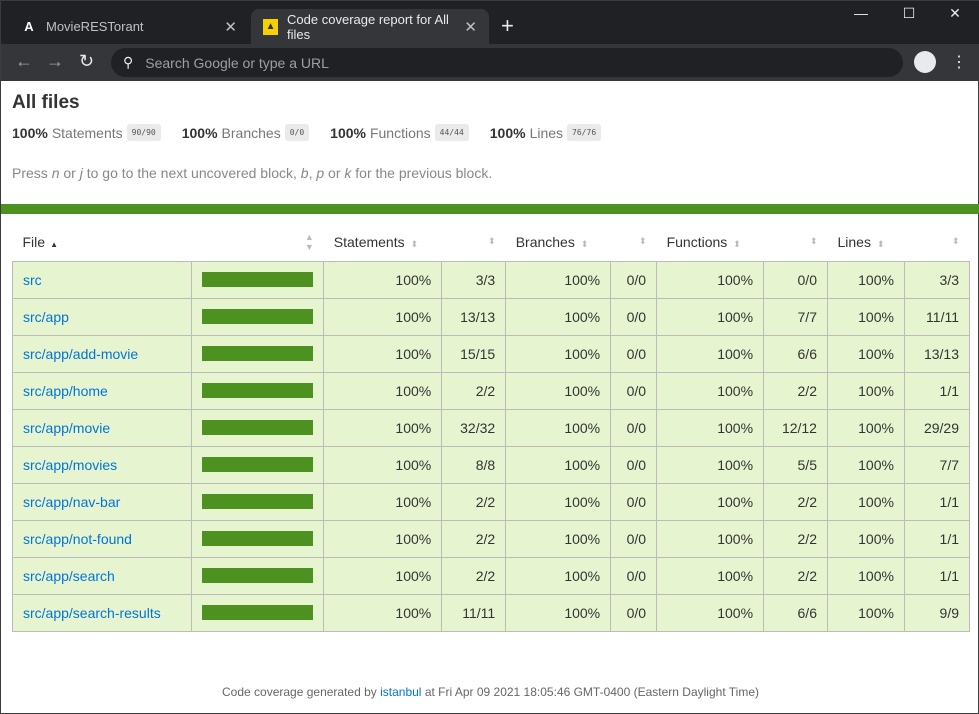 The image size is (979, 714). I want to click on reload-icon: ↻, so click(86, 61).